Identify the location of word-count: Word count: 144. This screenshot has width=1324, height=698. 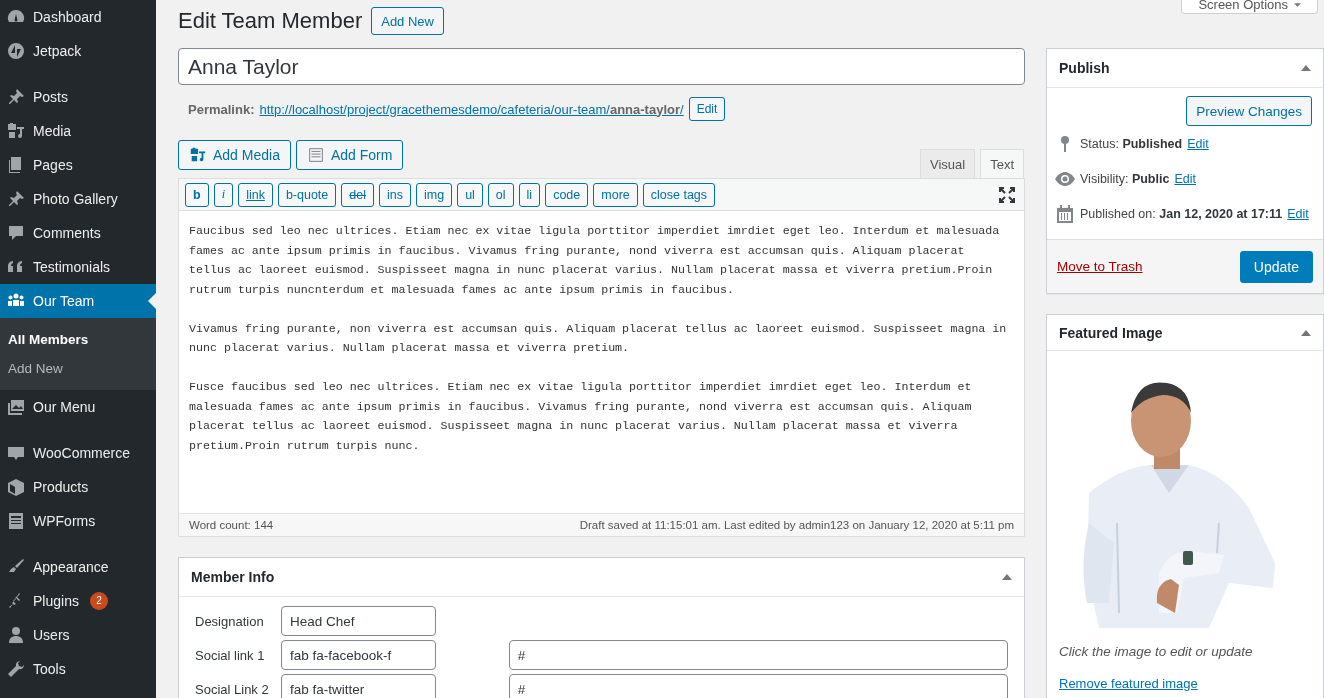
(231, 525).